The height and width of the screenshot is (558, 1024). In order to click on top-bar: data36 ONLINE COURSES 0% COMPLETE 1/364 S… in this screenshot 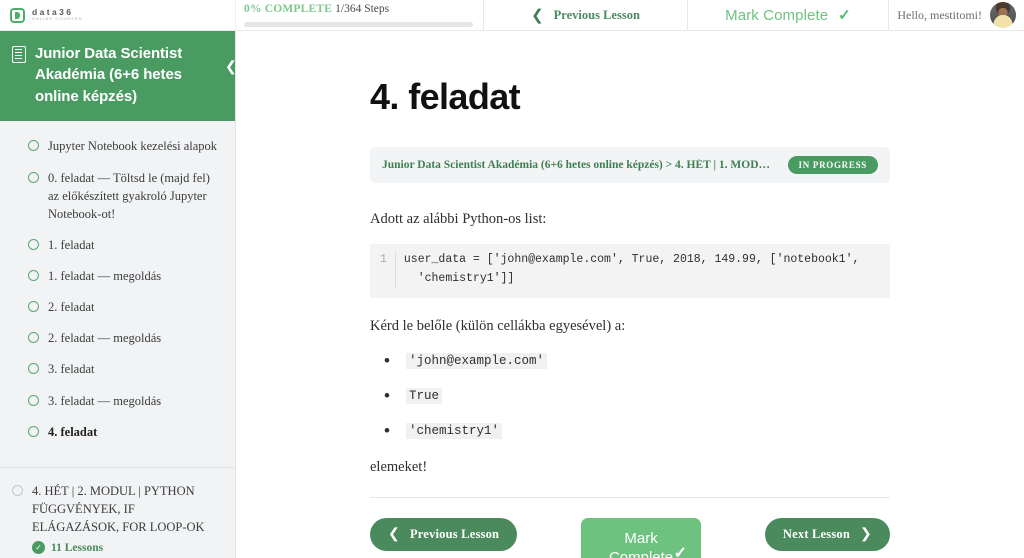, I will do `click(512, 15)`.